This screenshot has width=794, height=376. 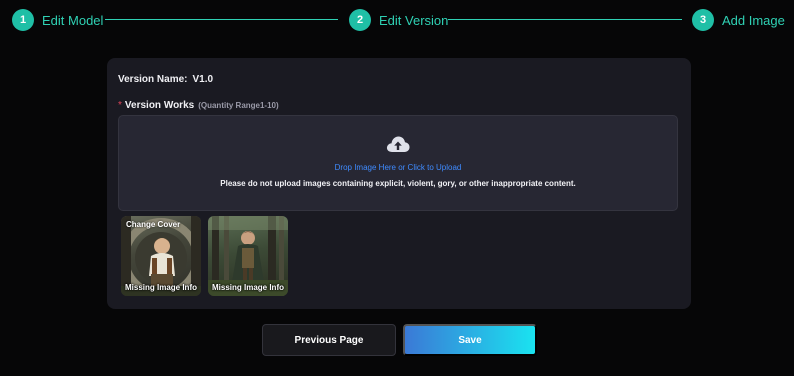 What do you see at coordinates (203, 79) in the screenshot?
I see `version-name-value: V1.0` at bounding box center [203, 79].